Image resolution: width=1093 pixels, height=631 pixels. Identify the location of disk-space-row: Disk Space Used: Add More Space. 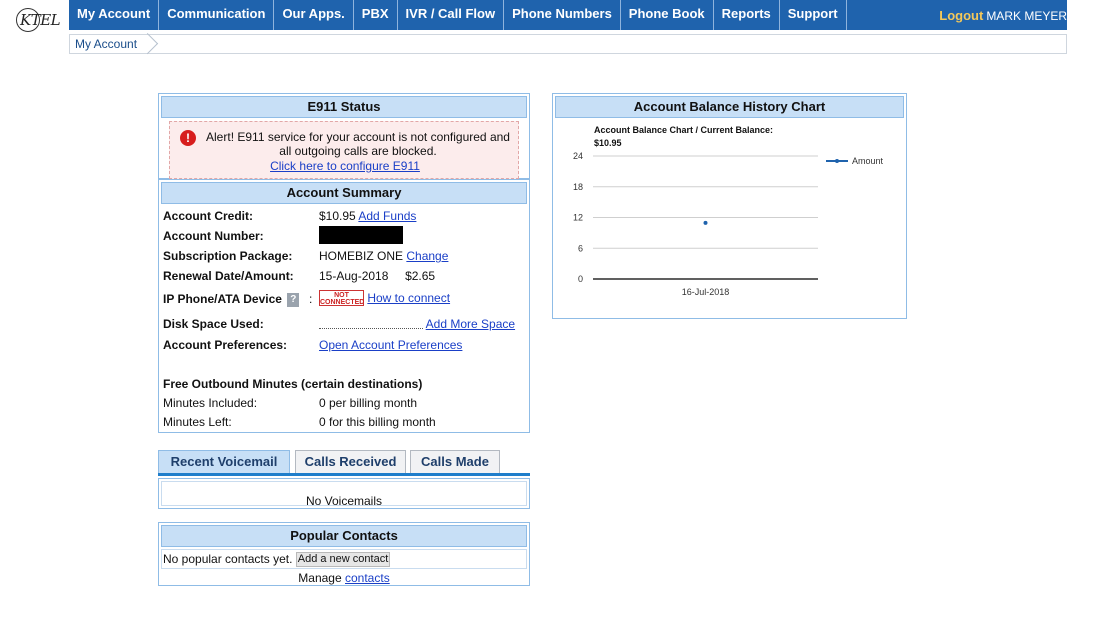
(339, 324).